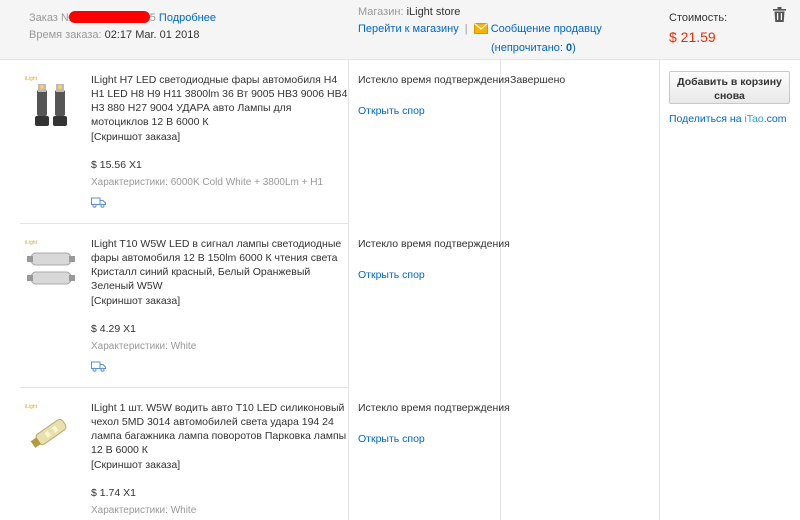 This screenshot has width=800, height=520. Describe the element at coordinates (51, 18) in the screenshot. I see `order-number-label: Заказ №` at that location.